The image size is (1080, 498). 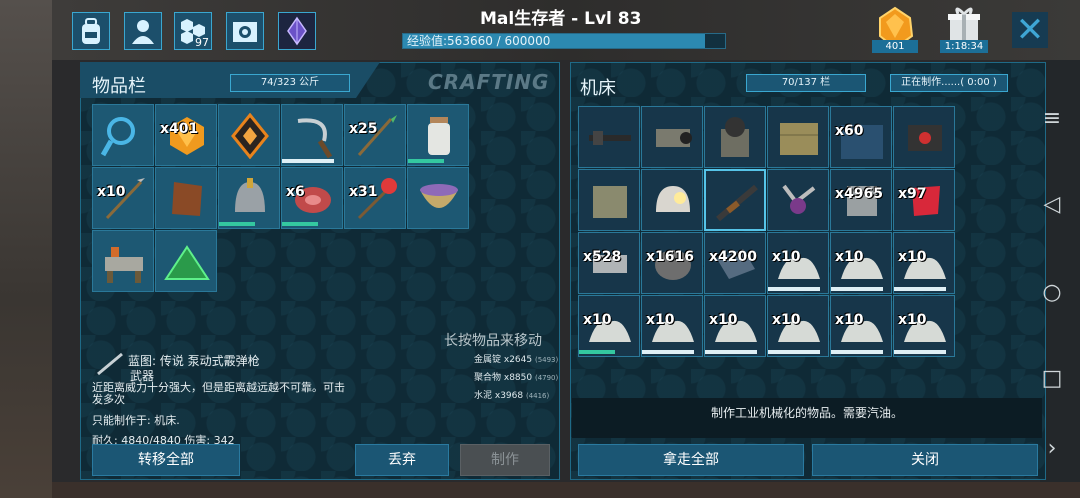 What do you see at coordinates (964, 46) in the screenshot?
I see `gift-timer: 1:18:34` at bounding box center [964, 46].